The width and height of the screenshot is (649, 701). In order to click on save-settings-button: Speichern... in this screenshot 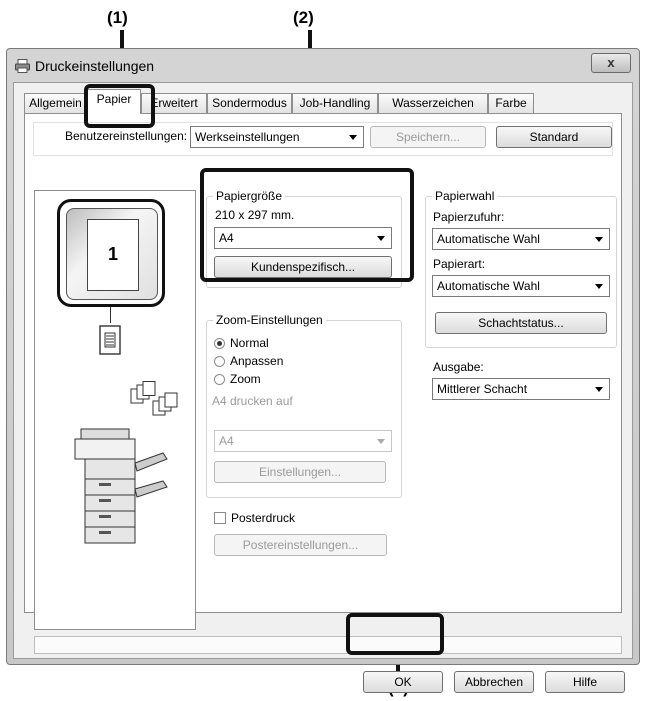, I will do `click(428, 137)`.